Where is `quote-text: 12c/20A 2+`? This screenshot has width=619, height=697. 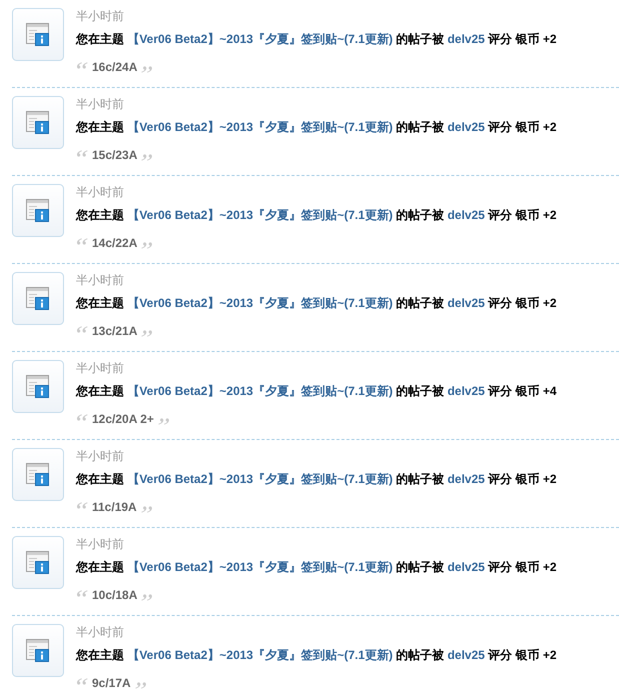
quote-text: 12c/20A 2+ is located at coordinates (123, 419).